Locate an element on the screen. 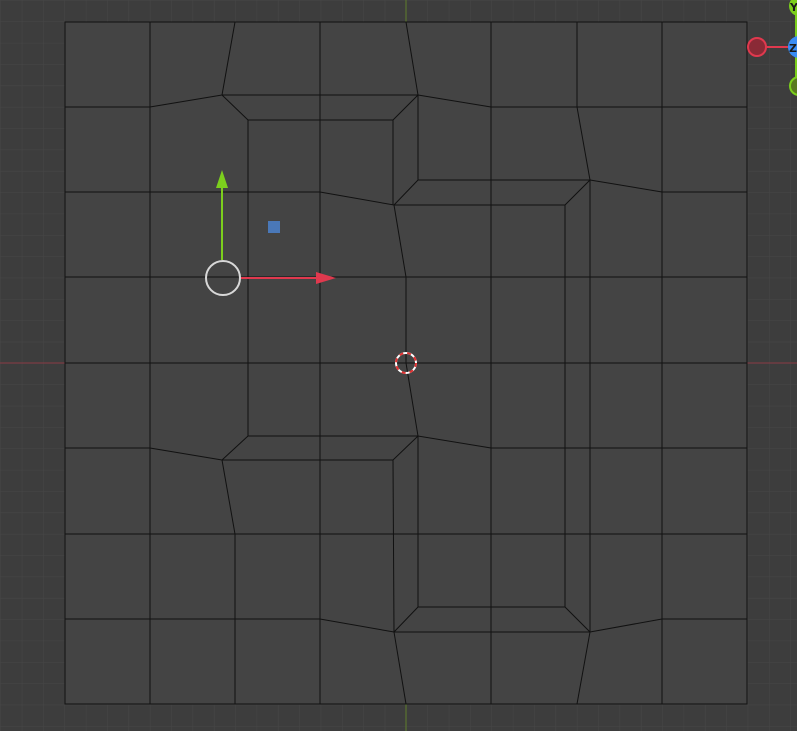 The image size is (797, 731). neg-x-axis-ball is located at coordinates (757, 47).